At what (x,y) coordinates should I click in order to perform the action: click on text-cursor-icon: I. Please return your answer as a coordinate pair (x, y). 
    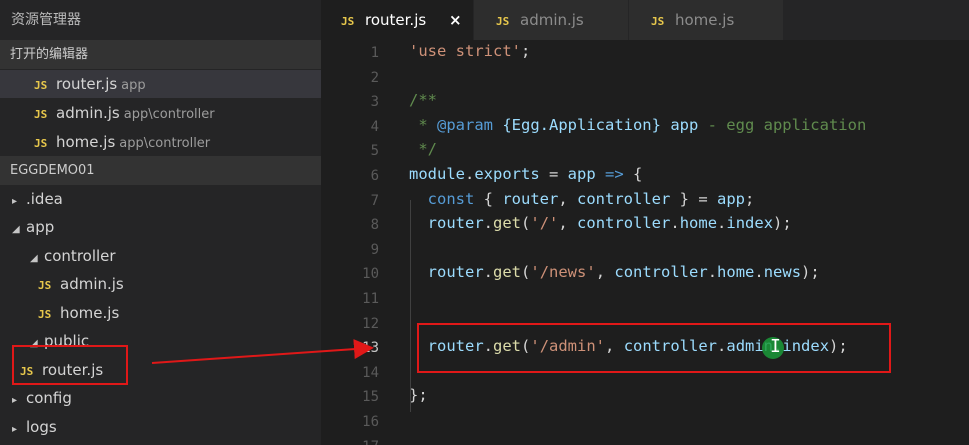
    Looking at the image, I should click on (775, 346).